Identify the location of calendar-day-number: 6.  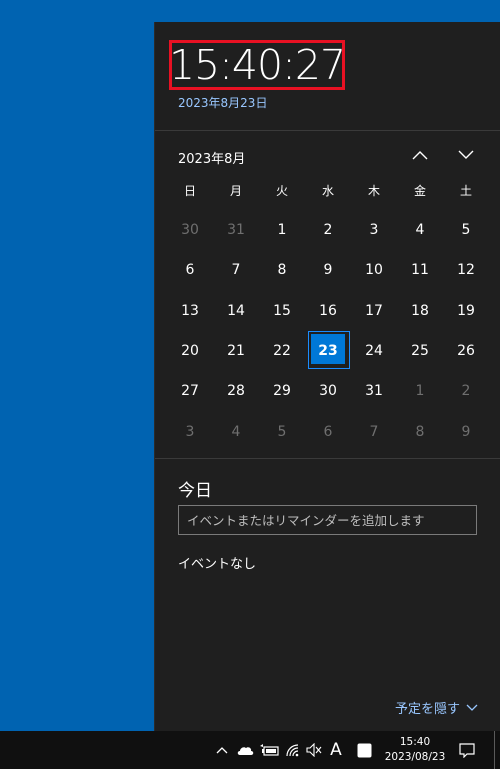
(328, 431).